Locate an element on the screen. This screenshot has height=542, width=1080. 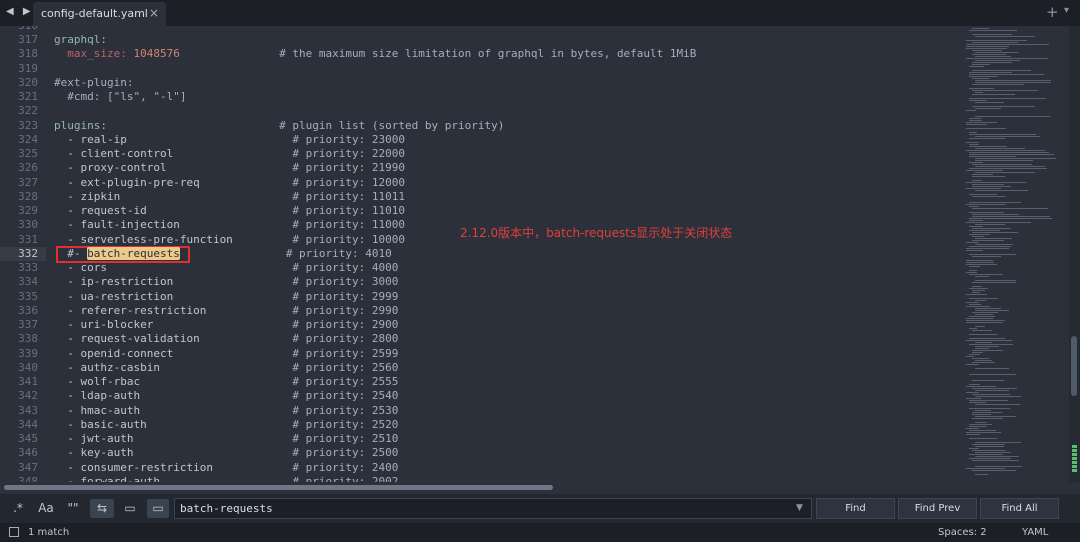
code-line: - ldap-auth # priority: 2540 is located at coordinates (226, 396).